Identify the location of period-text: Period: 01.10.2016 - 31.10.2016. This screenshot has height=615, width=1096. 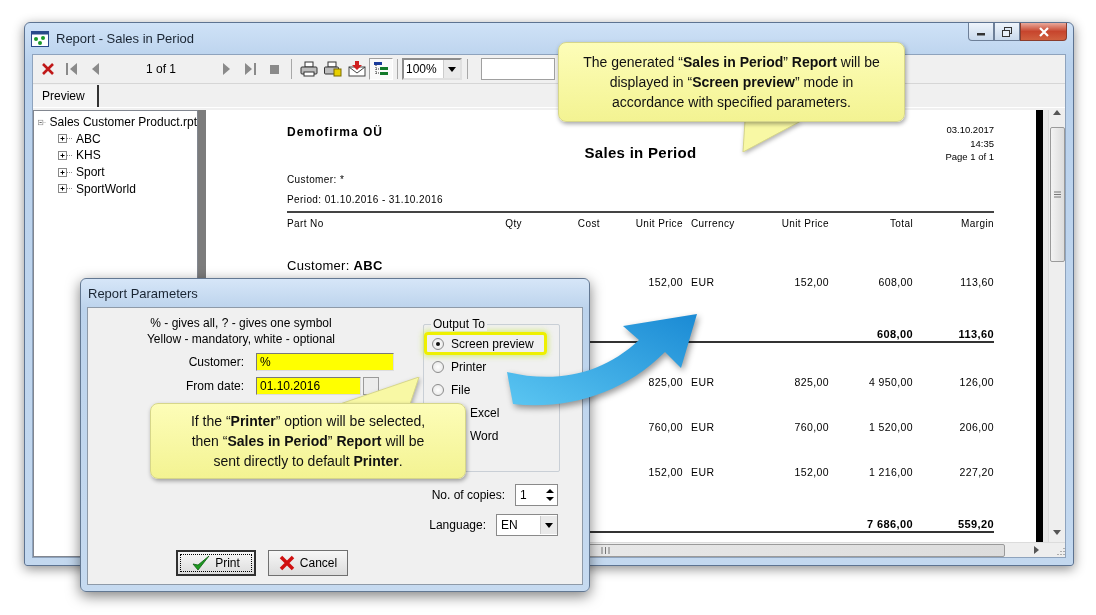
(365, 199).